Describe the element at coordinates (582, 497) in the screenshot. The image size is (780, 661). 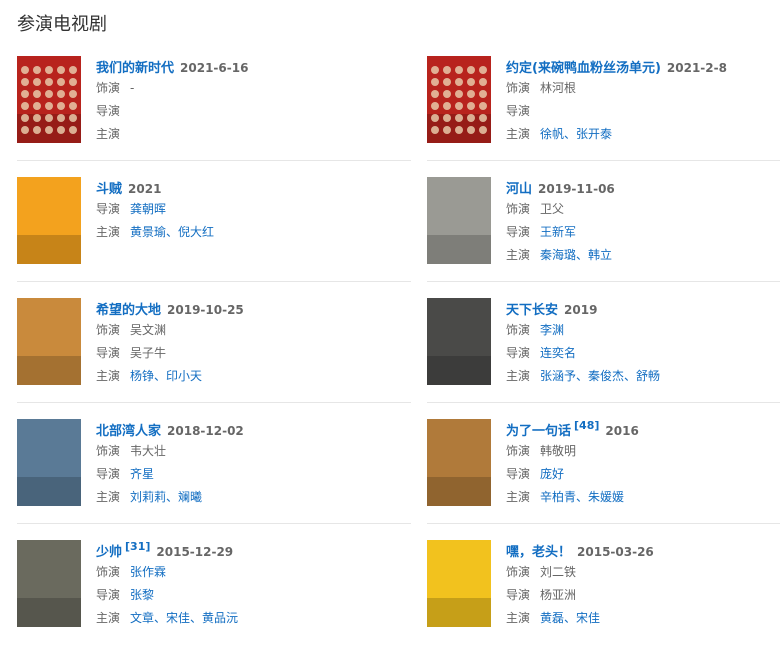
I see `credit-value: 辛柏青、朱媛媛` at that location.